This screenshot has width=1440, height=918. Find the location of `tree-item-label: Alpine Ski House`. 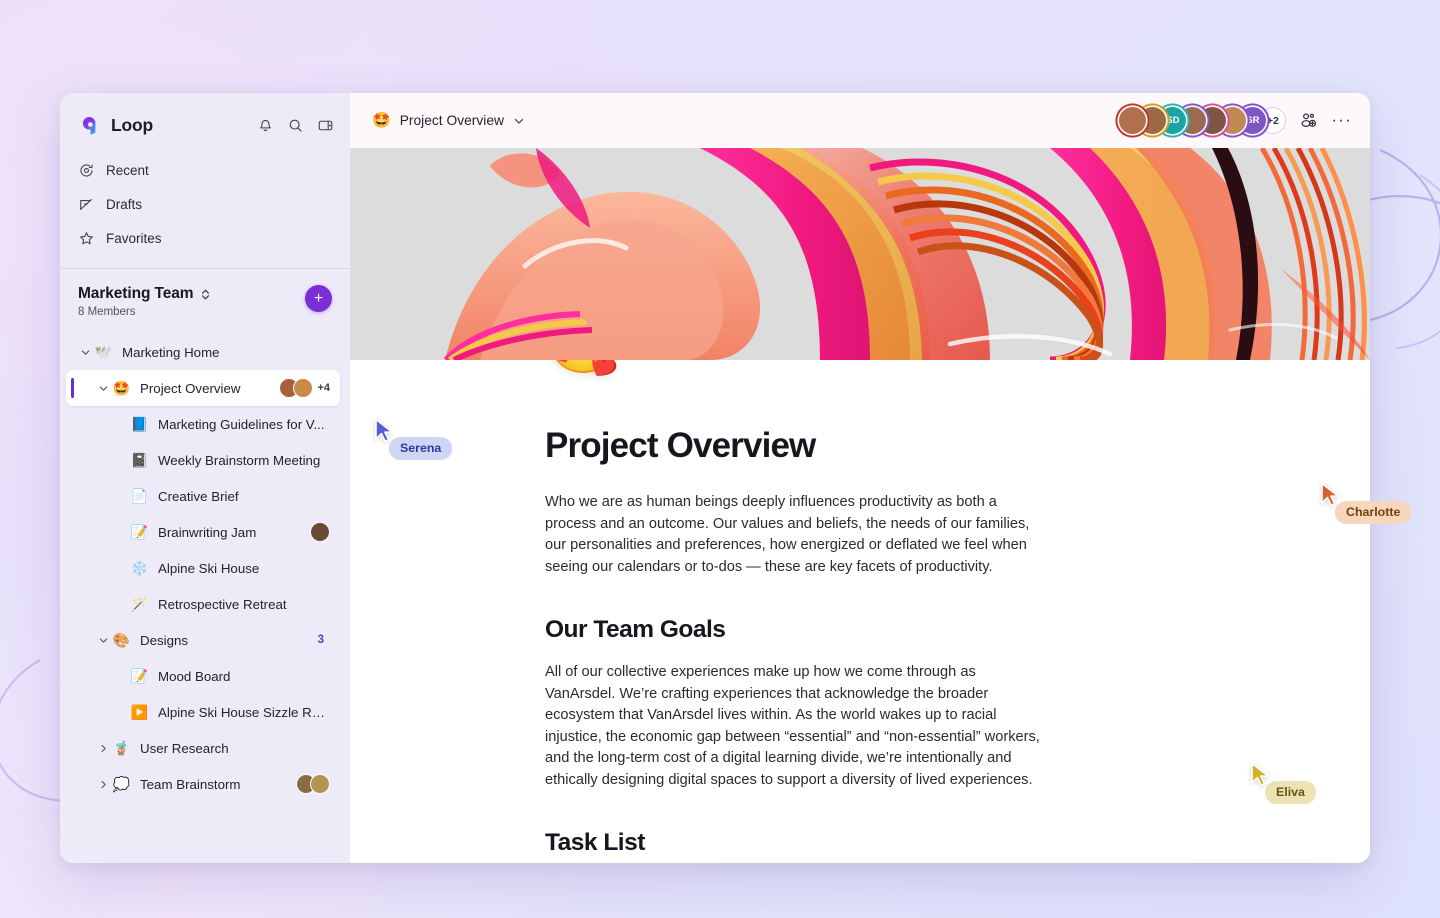

tree-item-label: Alpine Ski House is located at coordinates (209, 568).